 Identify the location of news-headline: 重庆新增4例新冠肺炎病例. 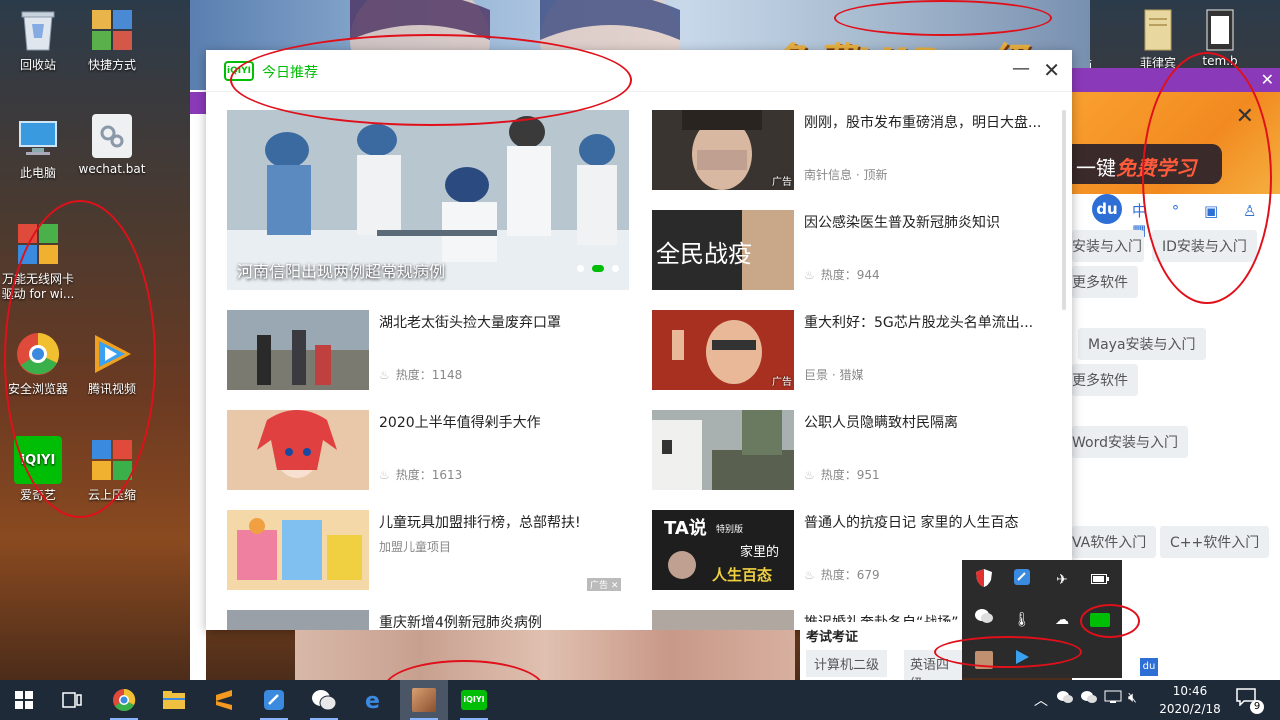
(460, 622).